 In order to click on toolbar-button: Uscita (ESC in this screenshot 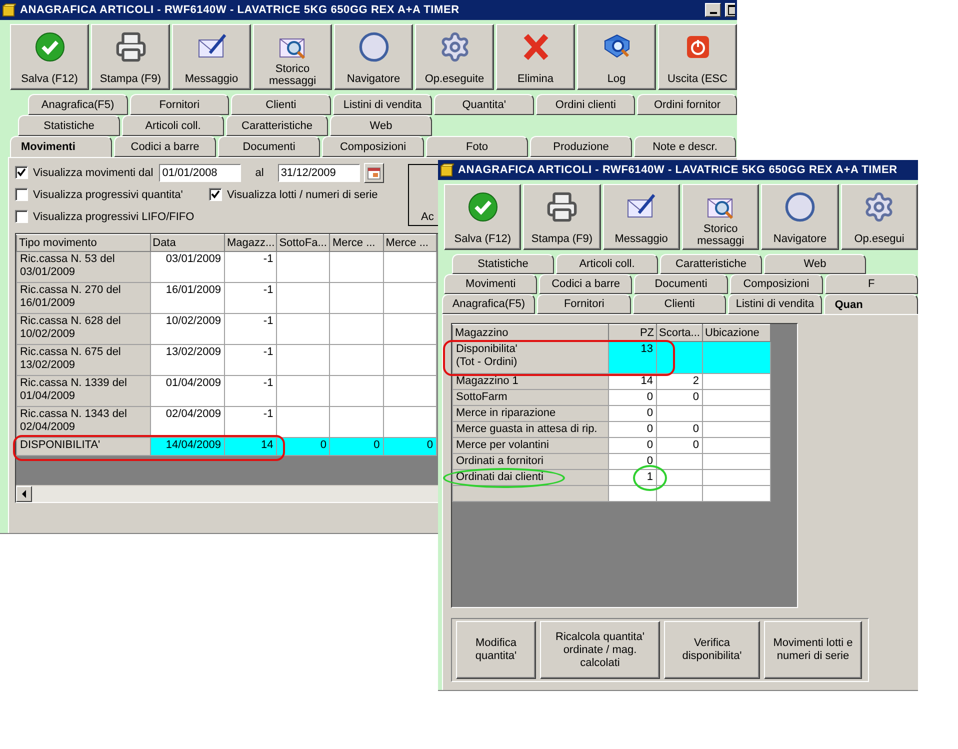, I will do `click(697, 57)`.